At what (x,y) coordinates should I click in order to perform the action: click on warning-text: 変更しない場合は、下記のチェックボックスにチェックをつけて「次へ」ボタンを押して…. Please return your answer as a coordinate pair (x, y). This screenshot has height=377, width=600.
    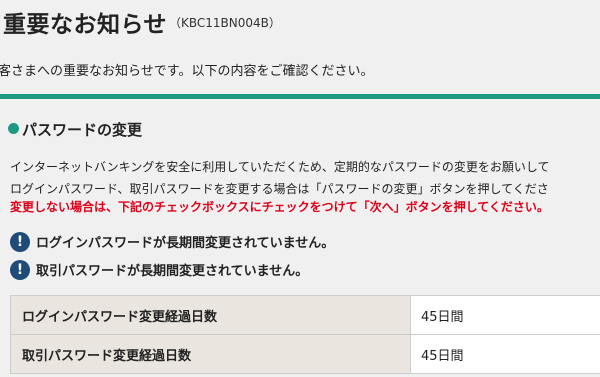
    Looking at the image, I should click on (279, 207).